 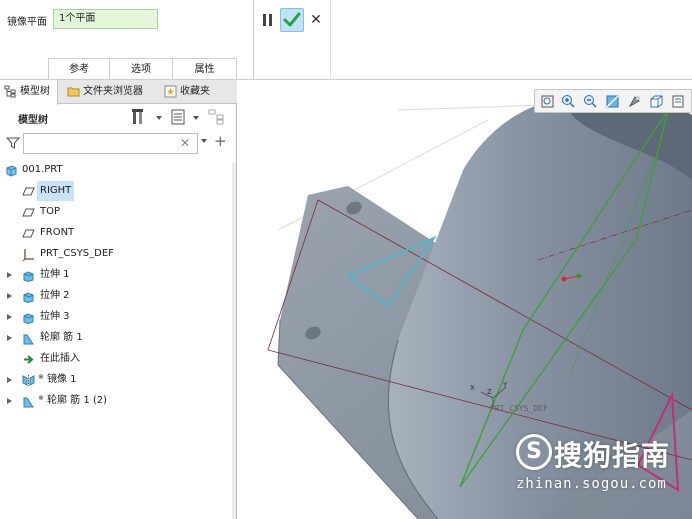 I want to click on mirror-icon, so click(x=28, y=380).